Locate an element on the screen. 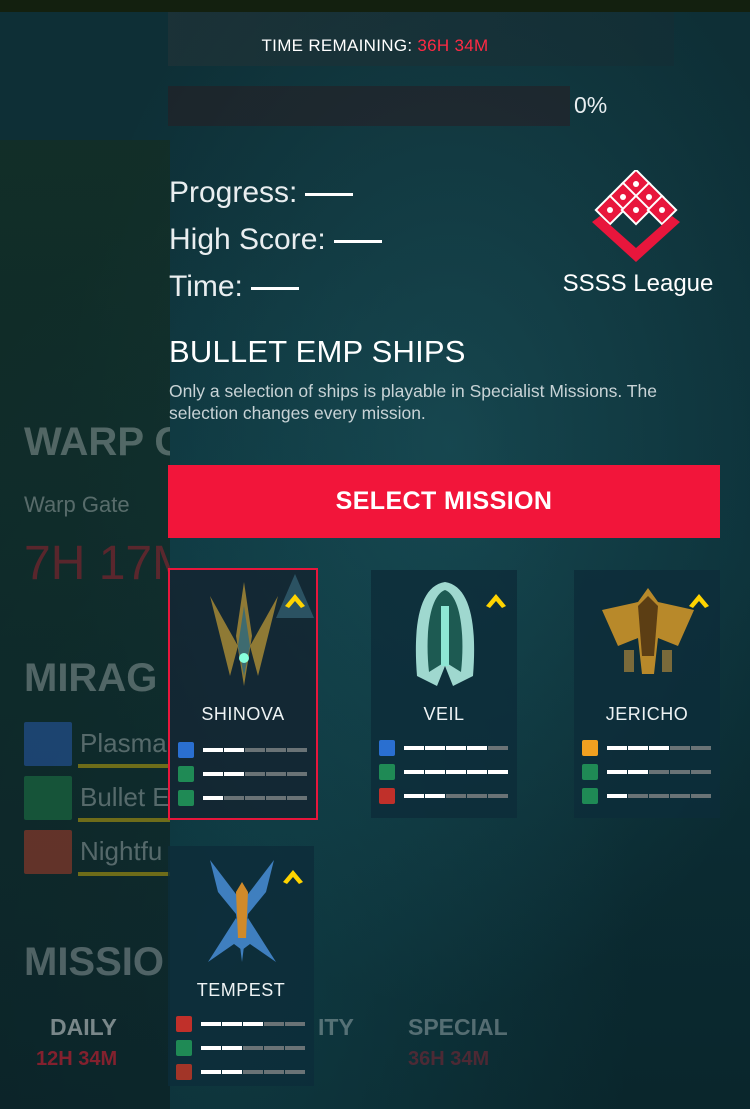 This screenshot has width=750, height=1109. tab-daily-time: 12H 34M is located at coordinates (77, 1059).